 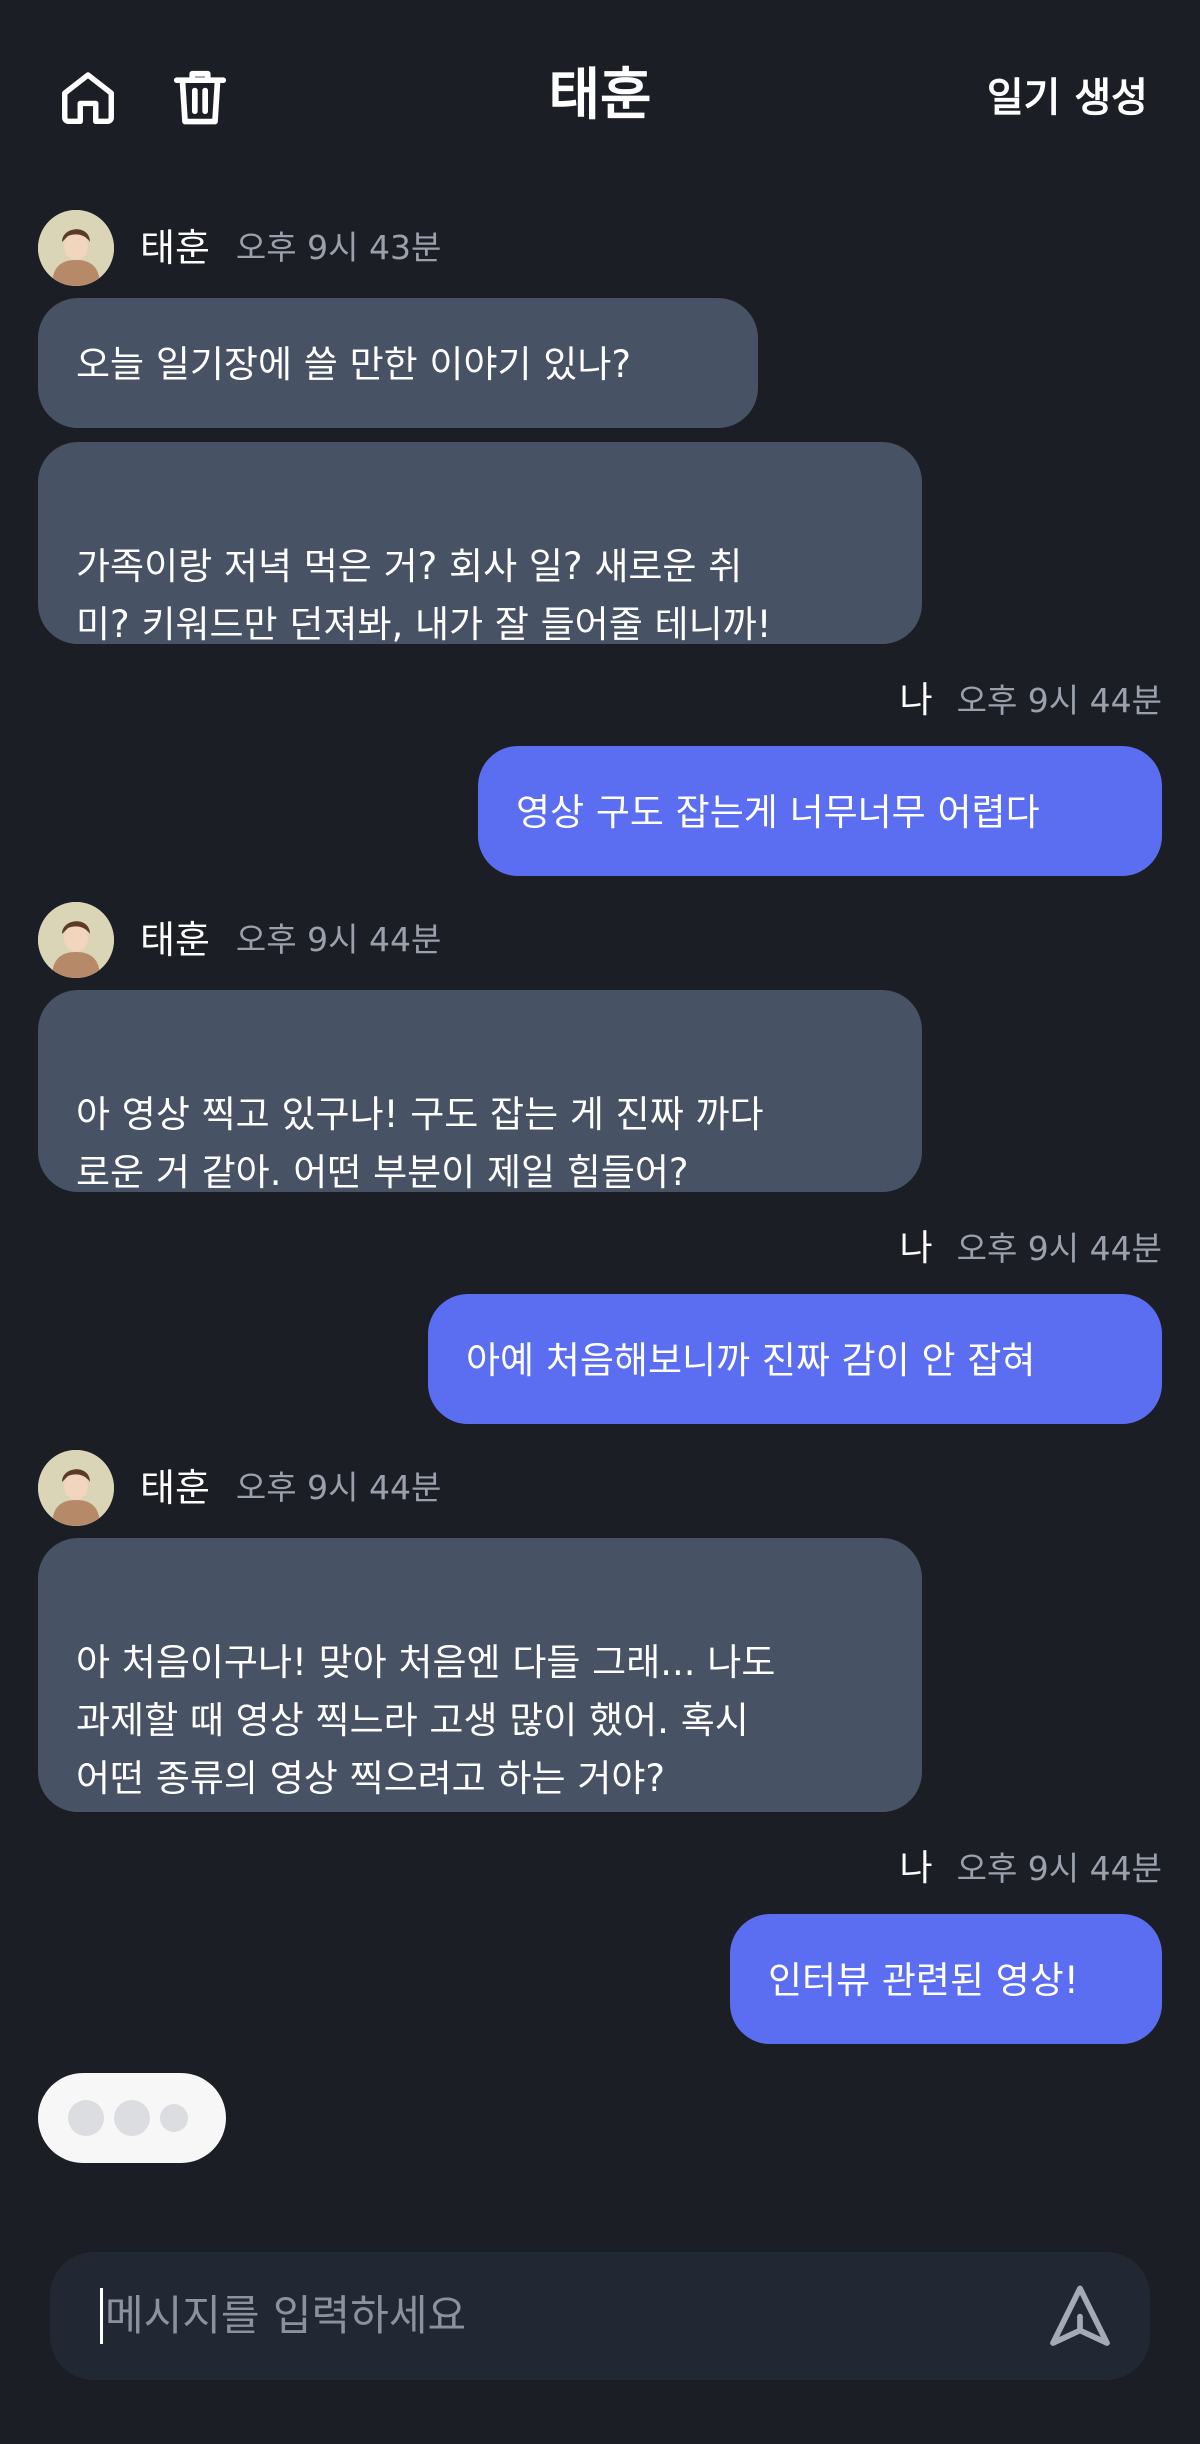 What do you see at coordinates (1067, 98) in the screenshot?
I see `create-diary-button: 일기 생성` at bounding box center [1067, 98].